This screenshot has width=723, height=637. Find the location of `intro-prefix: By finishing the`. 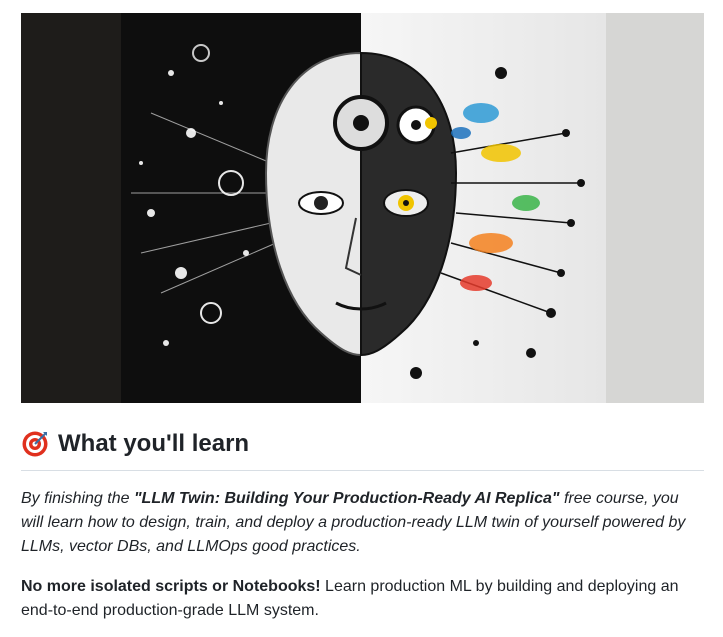

intro-prefix: By finishing the is located at coordinates (77, 498).